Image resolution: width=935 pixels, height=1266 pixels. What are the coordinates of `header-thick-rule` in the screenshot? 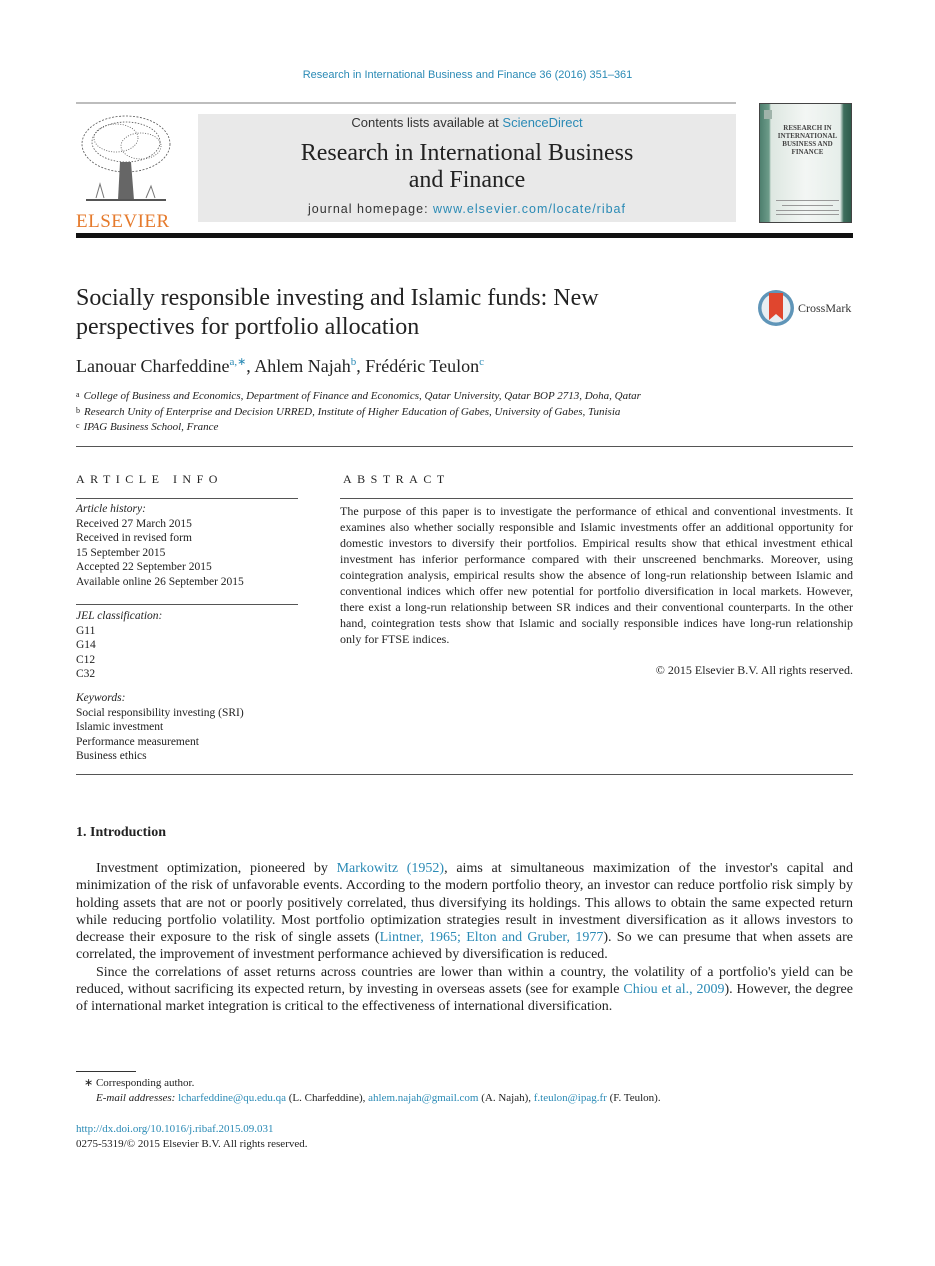 It's located at (464, 235).